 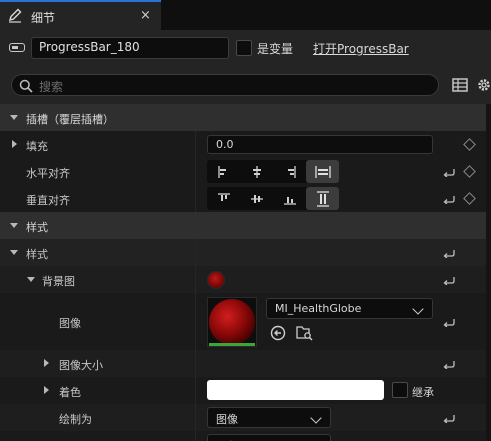 I want to click on category-style: 样式, so click(x=245, y=225).